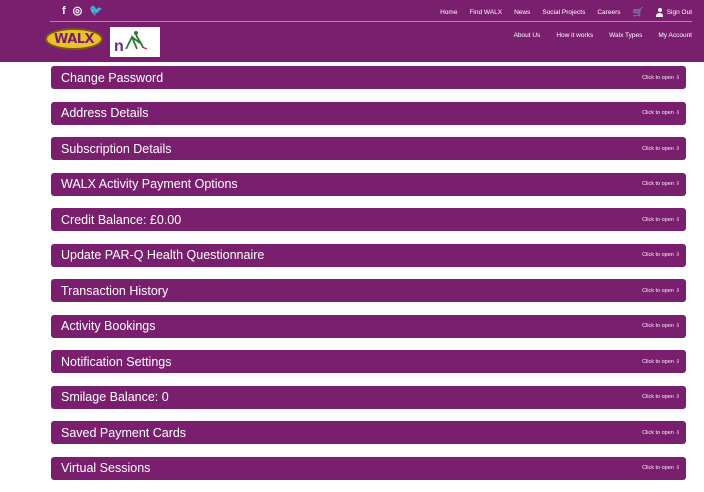 This screenshot has height=492, width=704. I want to click on accordion-activity-bookings: Activity Bookings Click to open ⇩, so click(368, 326).